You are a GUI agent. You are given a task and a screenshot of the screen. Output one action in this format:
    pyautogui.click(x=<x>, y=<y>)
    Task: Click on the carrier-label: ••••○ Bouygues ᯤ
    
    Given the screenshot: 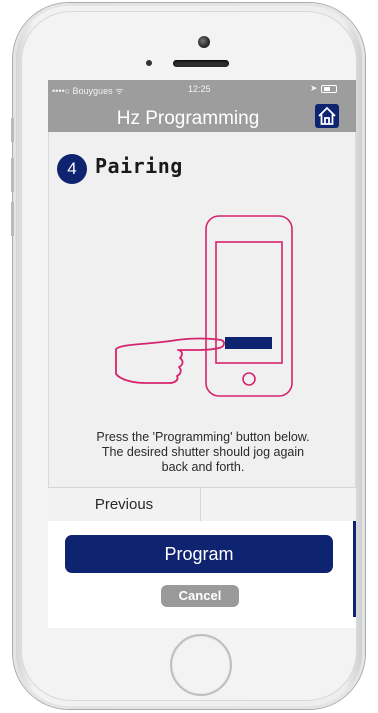 What is the action you would take?
    pyautogui.click(x=88, y=91)
    